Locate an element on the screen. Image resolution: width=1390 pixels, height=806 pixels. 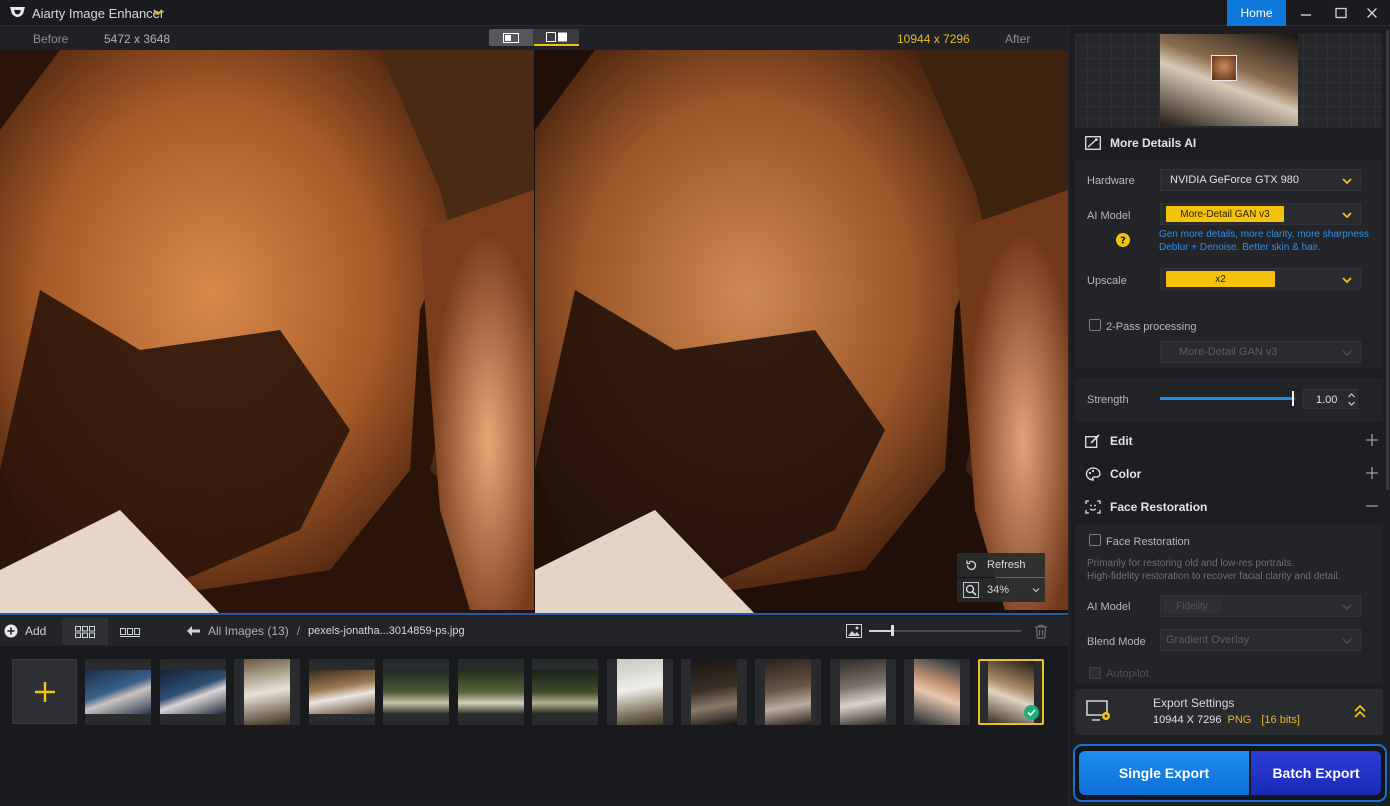
close-icon is located at coordinates (1372, 13).